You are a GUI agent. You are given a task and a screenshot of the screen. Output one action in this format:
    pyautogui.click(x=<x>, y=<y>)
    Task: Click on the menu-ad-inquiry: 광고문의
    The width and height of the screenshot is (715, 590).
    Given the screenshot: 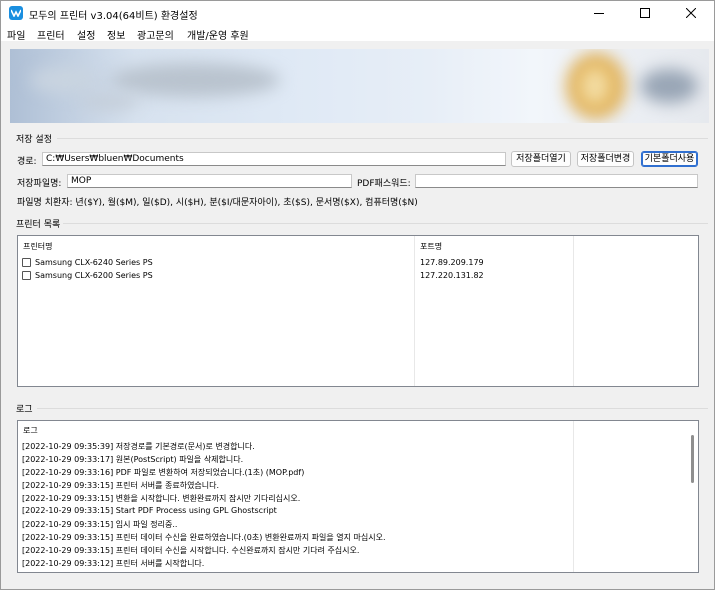 What is the action you would take?
    pyautogui.click(x=155, y=34)
    